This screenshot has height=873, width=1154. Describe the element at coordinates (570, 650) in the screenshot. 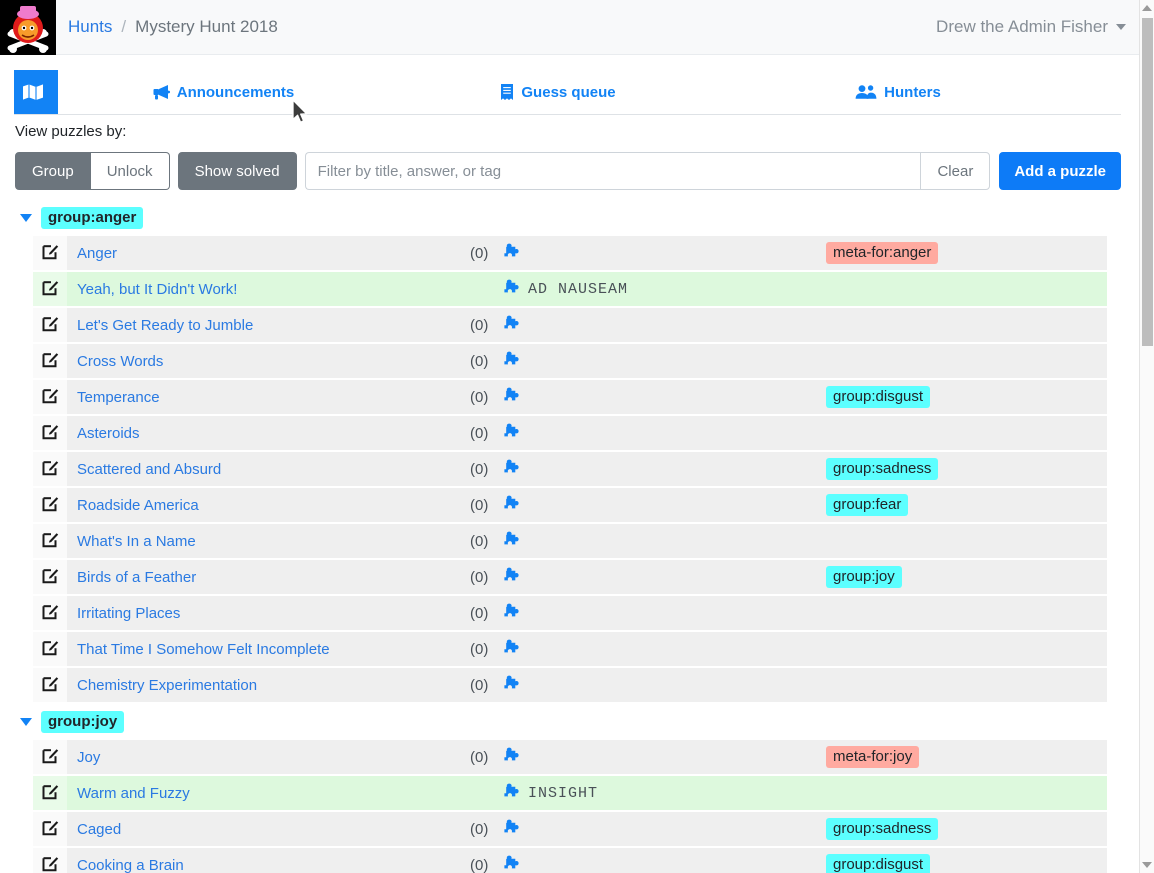

I see `puzzle-row: That Time I Somehow Felt Incomplete (0)` at that location.